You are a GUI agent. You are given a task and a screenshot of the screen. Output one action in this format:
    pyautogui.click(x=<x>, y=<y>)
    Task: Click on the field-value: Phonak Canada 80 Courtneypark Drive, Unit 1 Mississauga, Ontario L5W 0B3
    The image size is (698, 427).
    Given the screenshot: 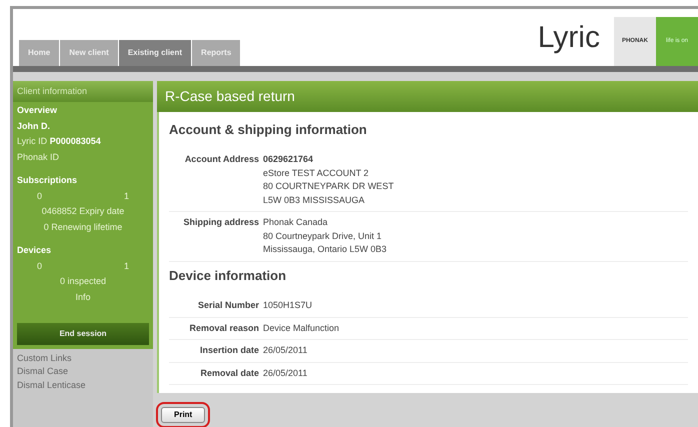 What is the action you would take?
    pyautogui.click(x=325, y=236)
    